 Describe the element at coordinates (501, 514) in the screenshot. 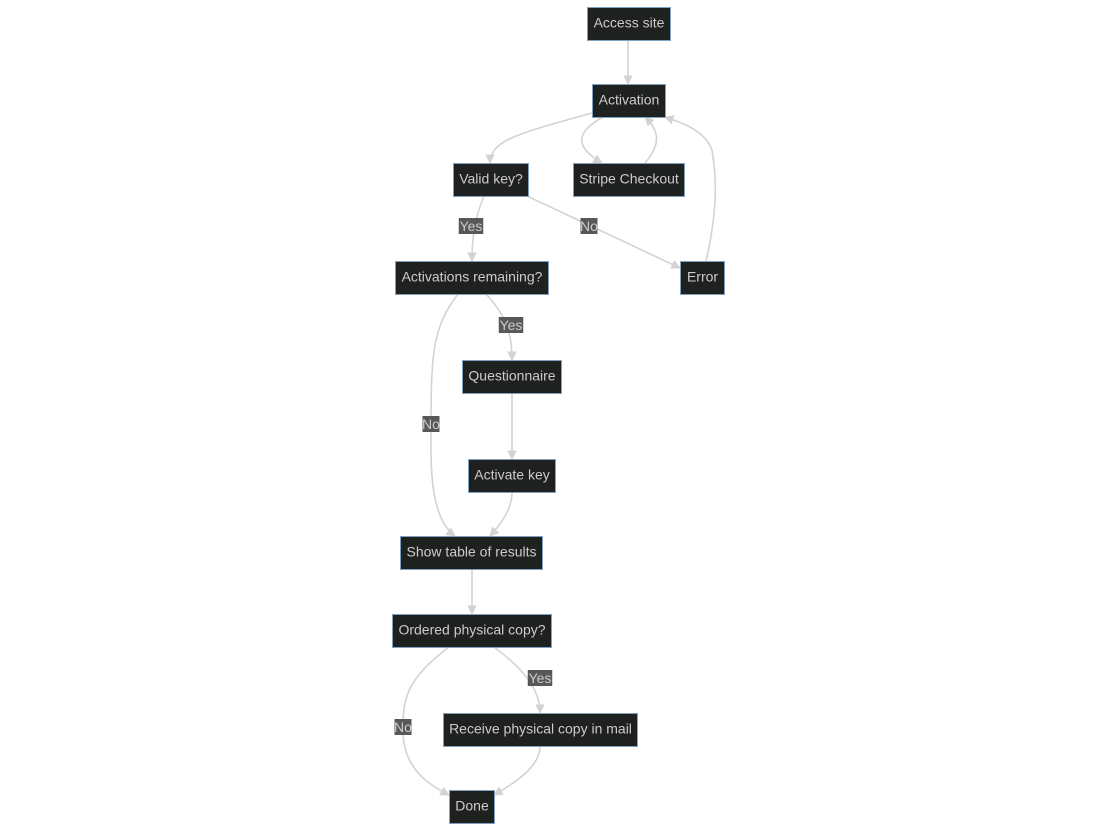

I see `edge-activate-results` at that location.